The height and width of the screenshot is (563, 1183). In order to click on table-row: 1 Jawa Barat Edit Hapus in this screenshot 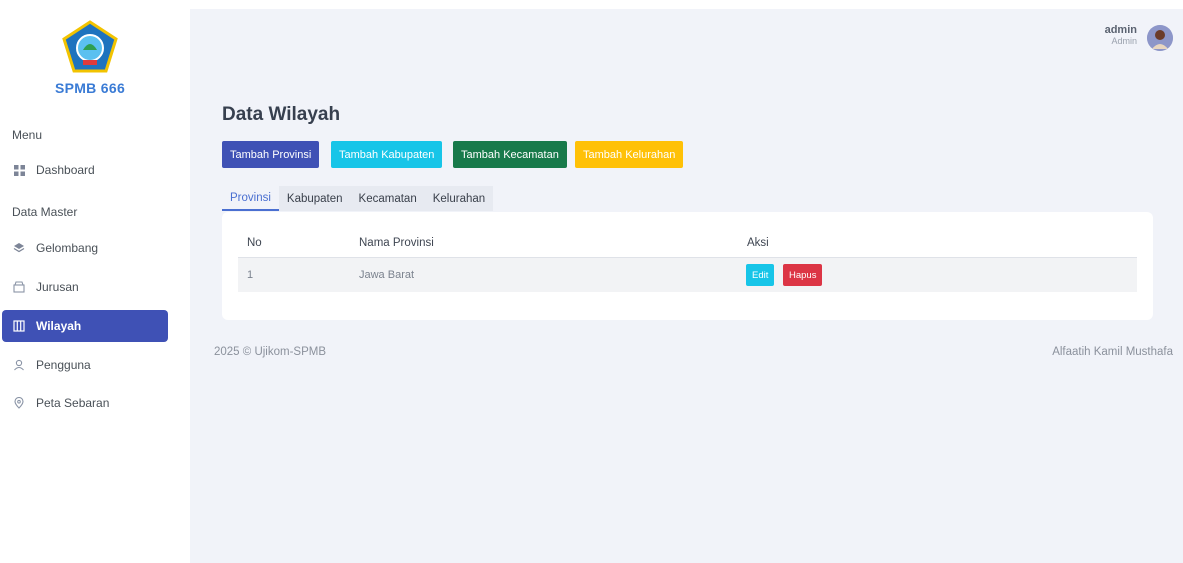, I will do `click(687, 274)`.